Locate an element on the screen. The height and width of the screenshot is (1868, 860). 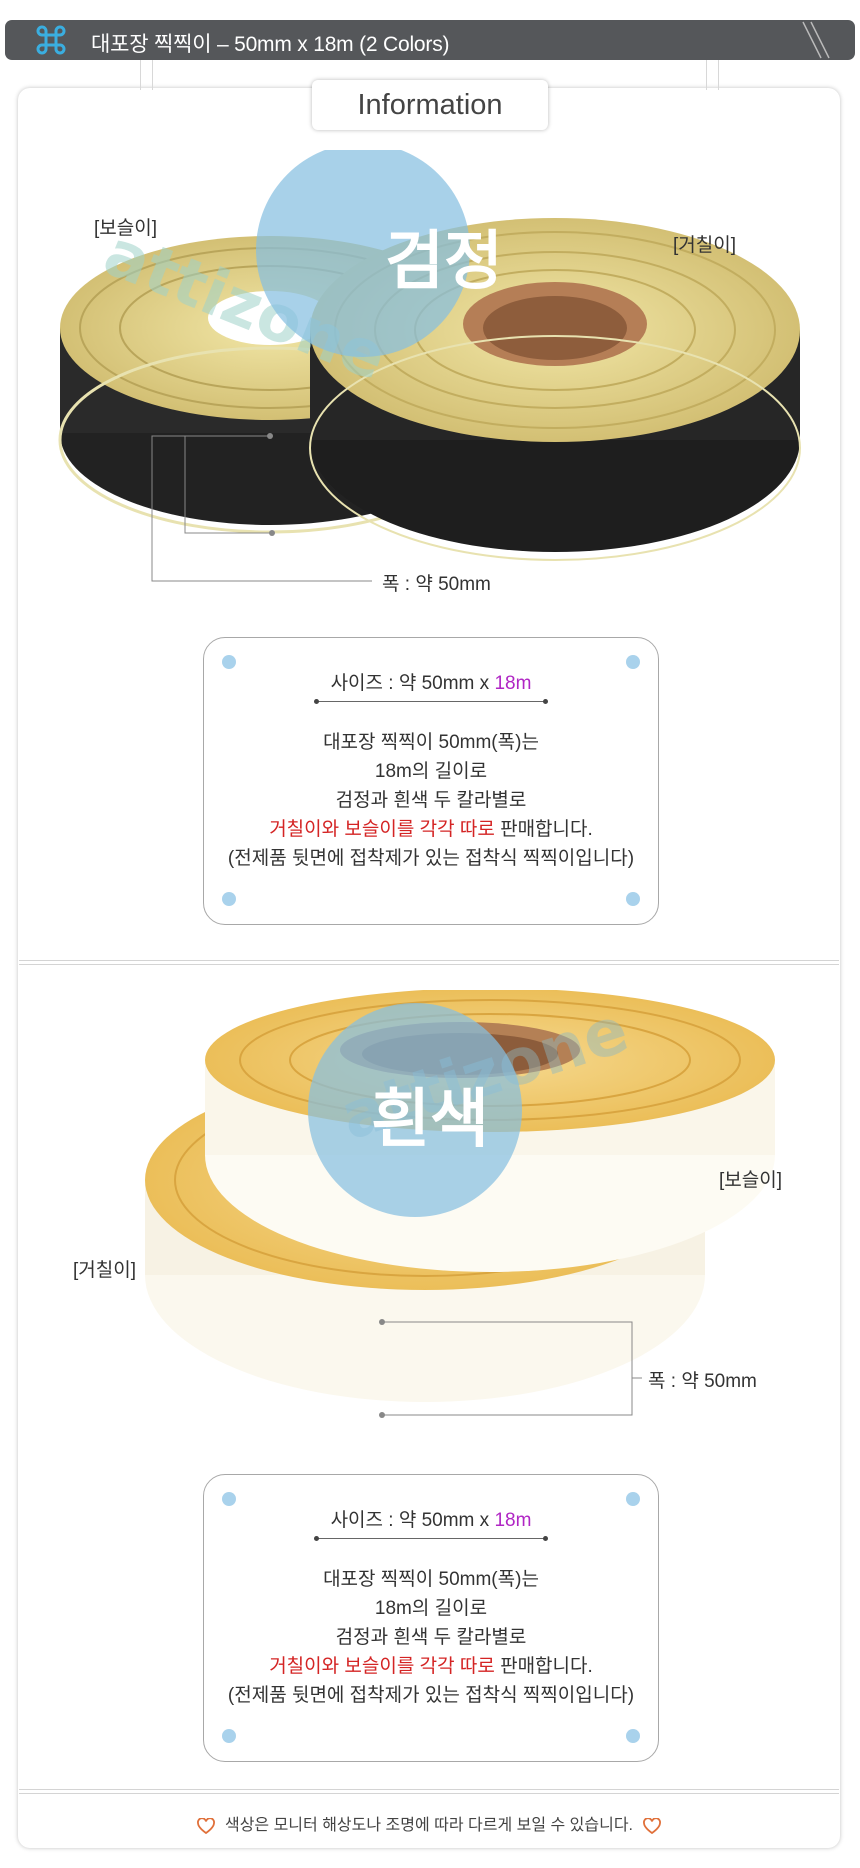
slash-decoration is located at coordinates (816, 40).